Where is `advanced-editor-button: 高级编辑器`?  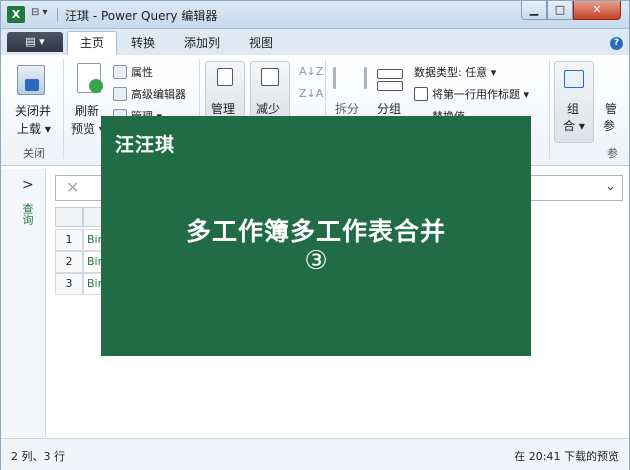 advanced-editor-button: 高级编辑器 is located at coordinates (158, 94).